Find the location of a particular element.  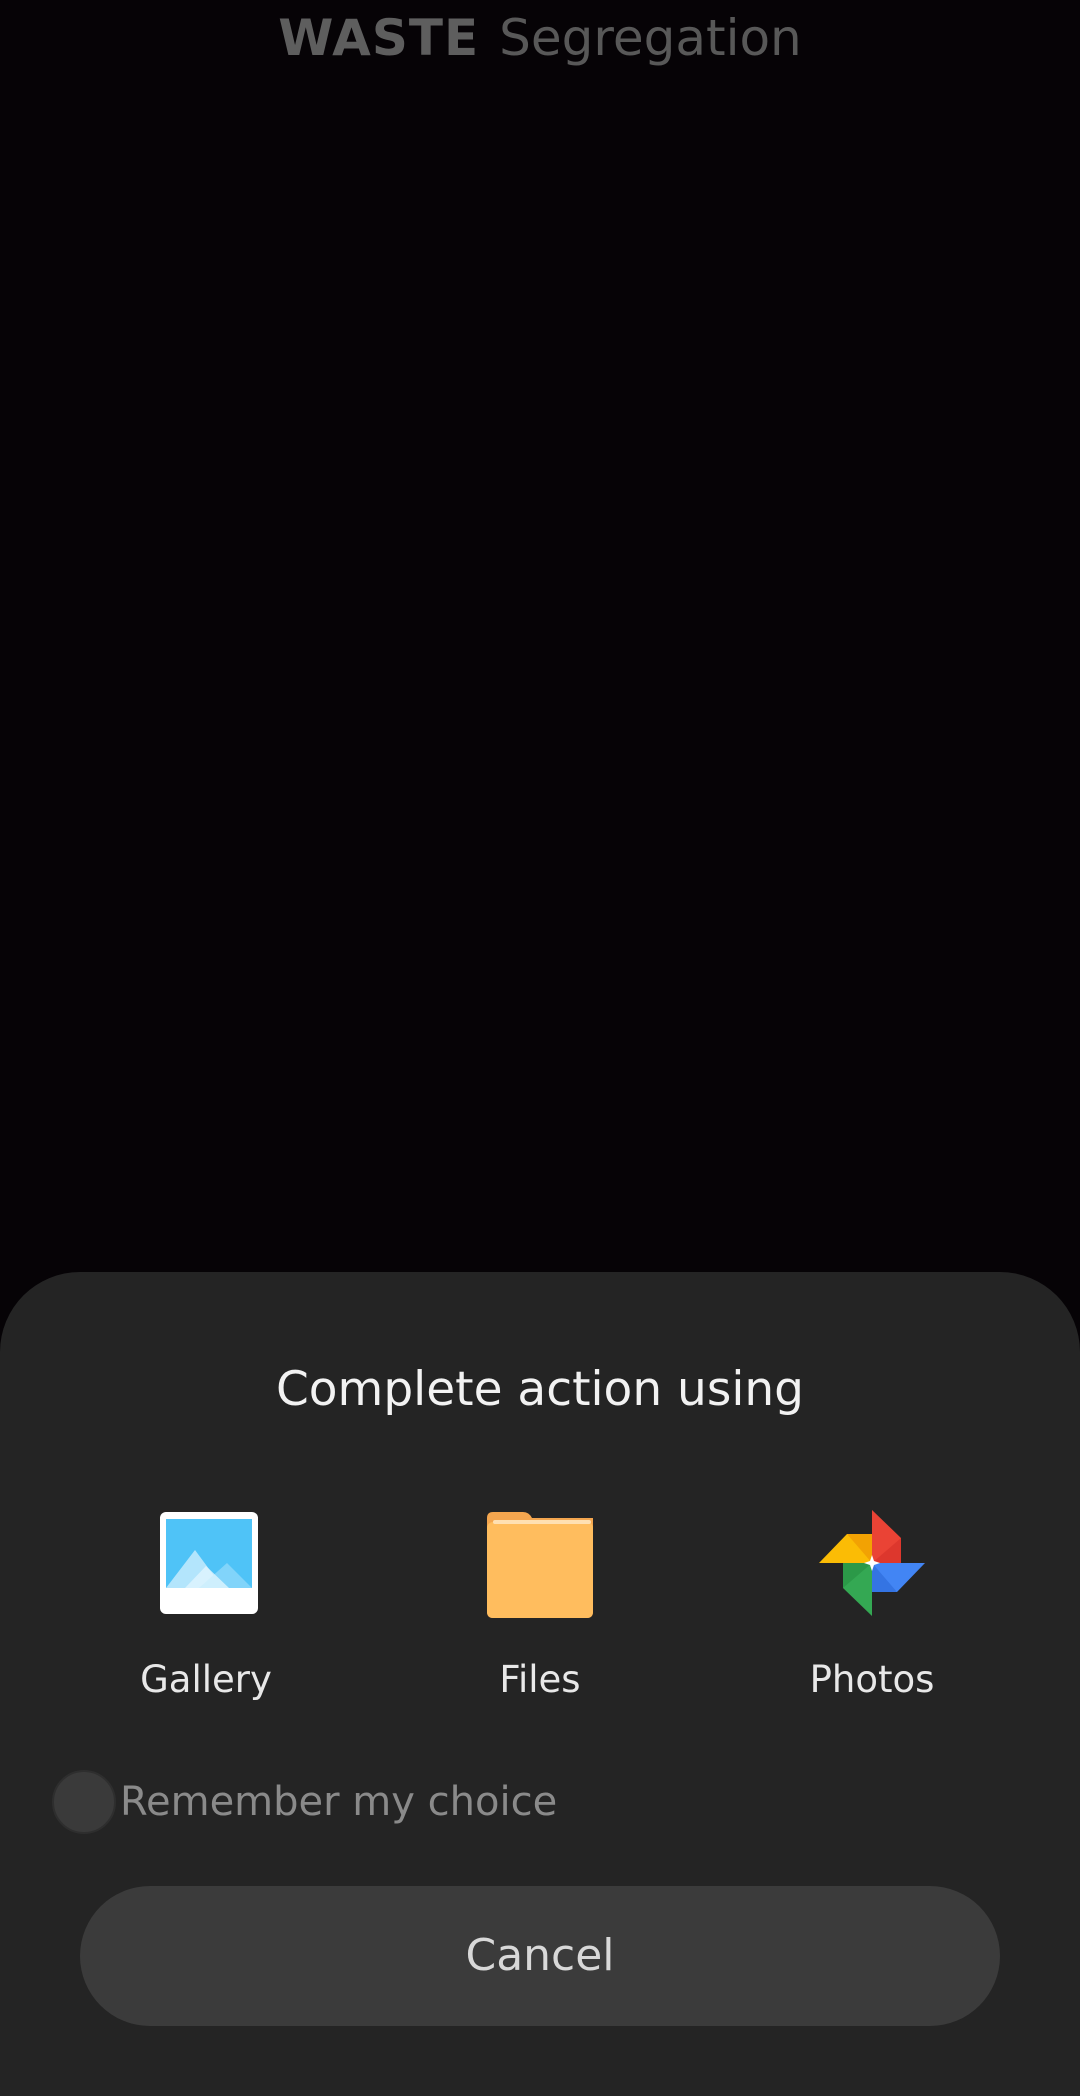

dialog-title: Complete action using is located at coordinates (539, 1389).